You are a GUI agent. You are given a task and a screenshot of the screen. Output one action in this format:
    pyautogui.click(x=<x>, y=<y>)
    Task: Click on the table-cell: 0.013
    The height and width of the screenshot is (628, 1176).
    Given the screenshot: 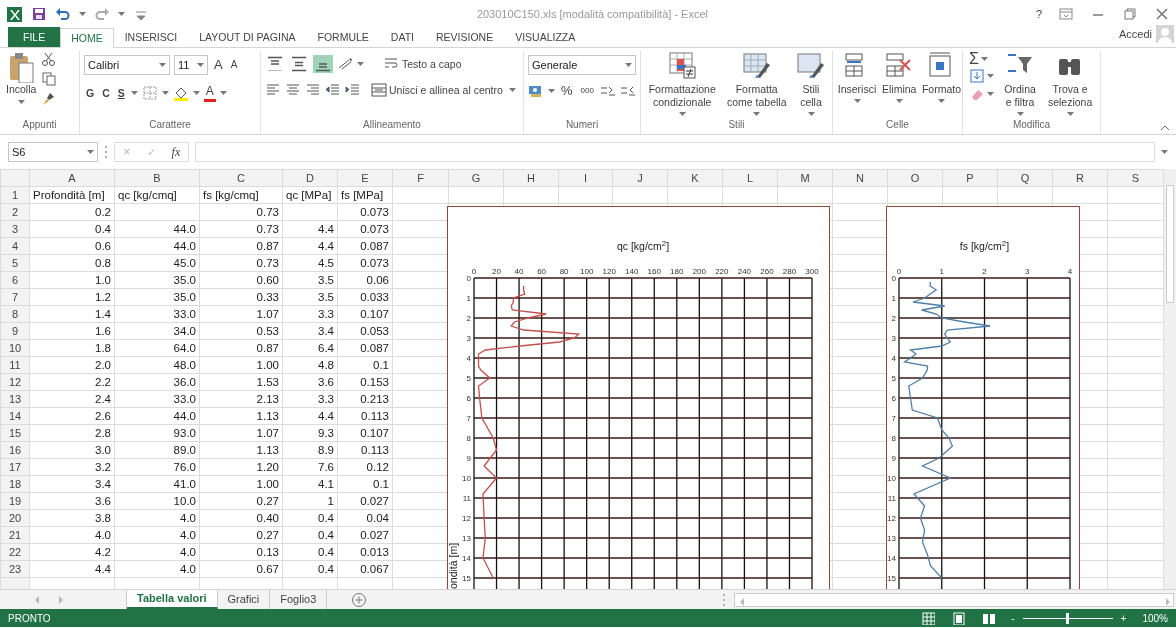 What is the action you would take?
    pyautogui.click(x=365, y=552)
    